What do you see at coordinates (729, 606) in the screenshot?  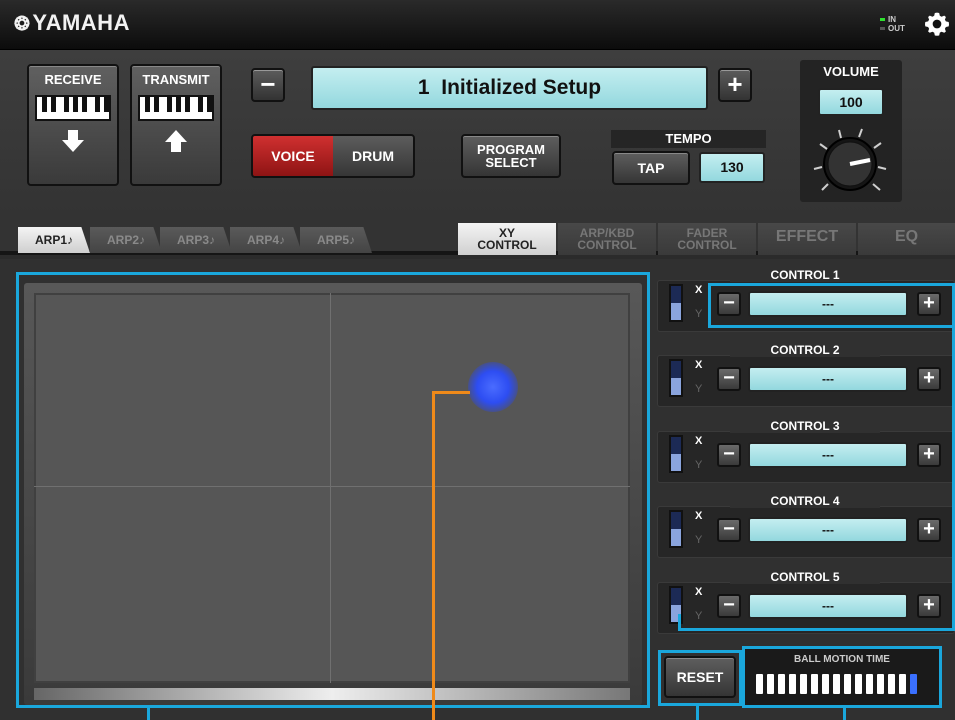 I see `control-5-minus-button: −` at bounding box center [729, 606].